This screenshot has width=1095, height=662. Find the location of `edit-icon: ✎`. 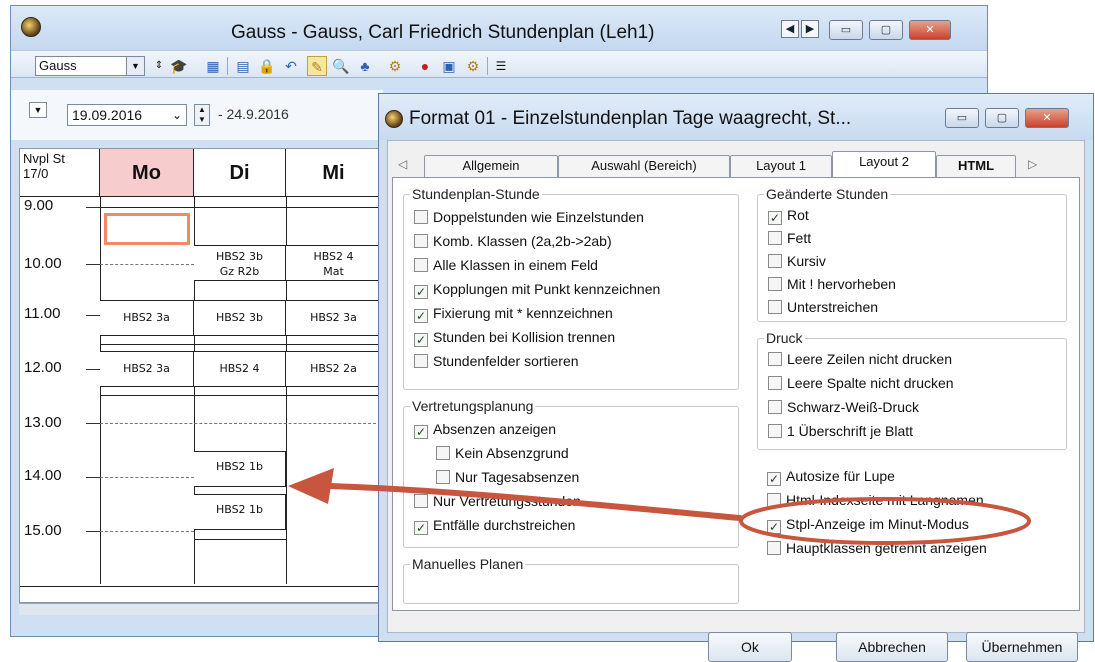

edit-icon: ✎ is located at coordinates (317, 66).